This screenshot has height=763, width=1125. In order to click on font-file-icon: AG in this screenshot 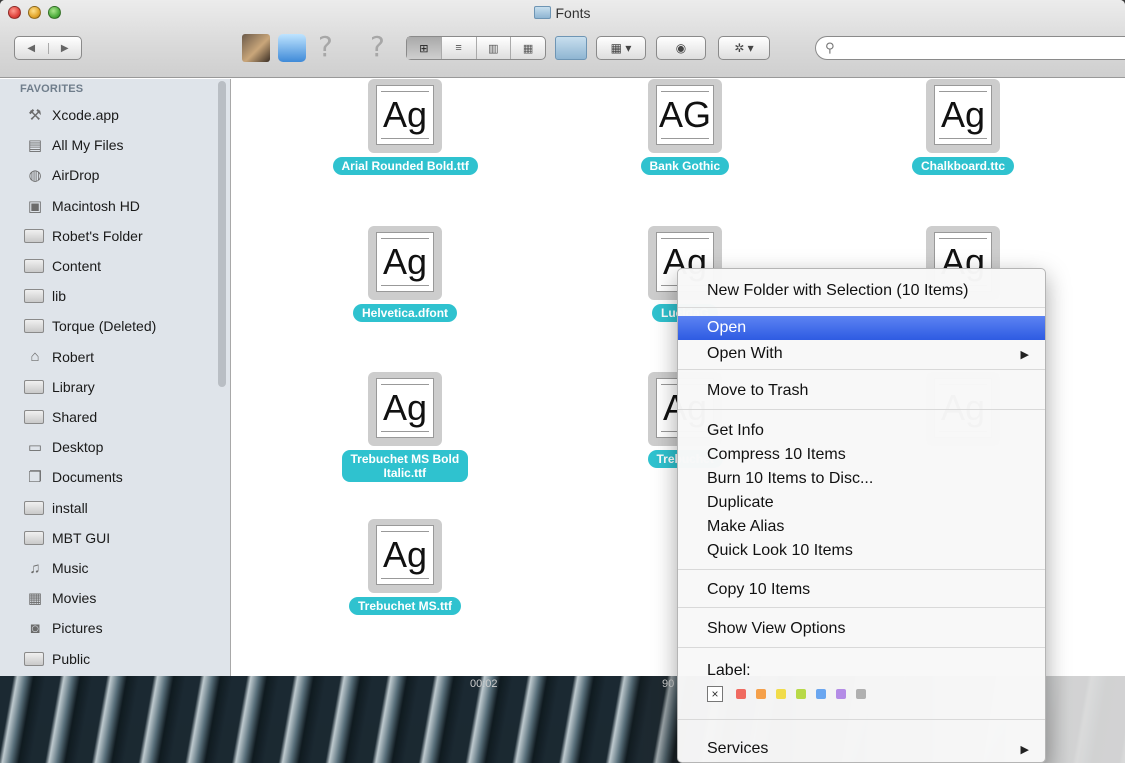, I will do `click(685, 116)`.